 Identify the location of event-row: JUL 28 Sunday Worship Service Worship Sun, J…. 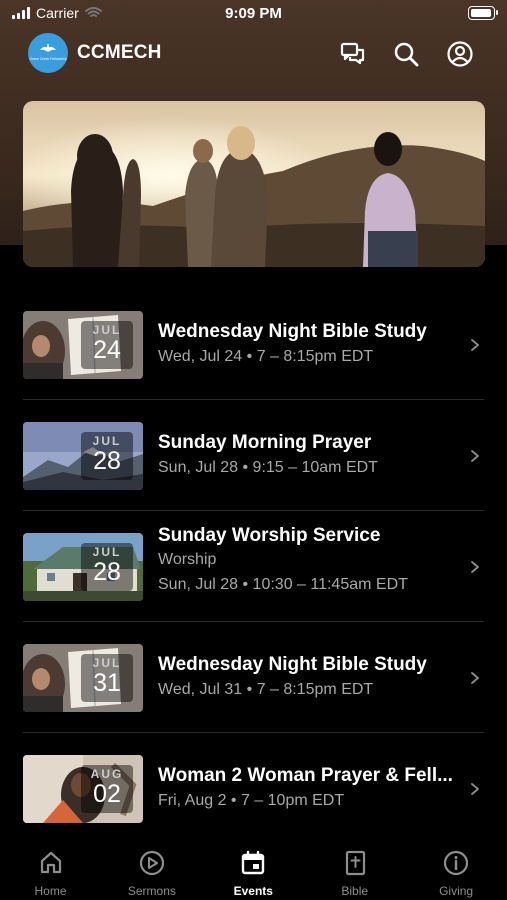
(253, 566).